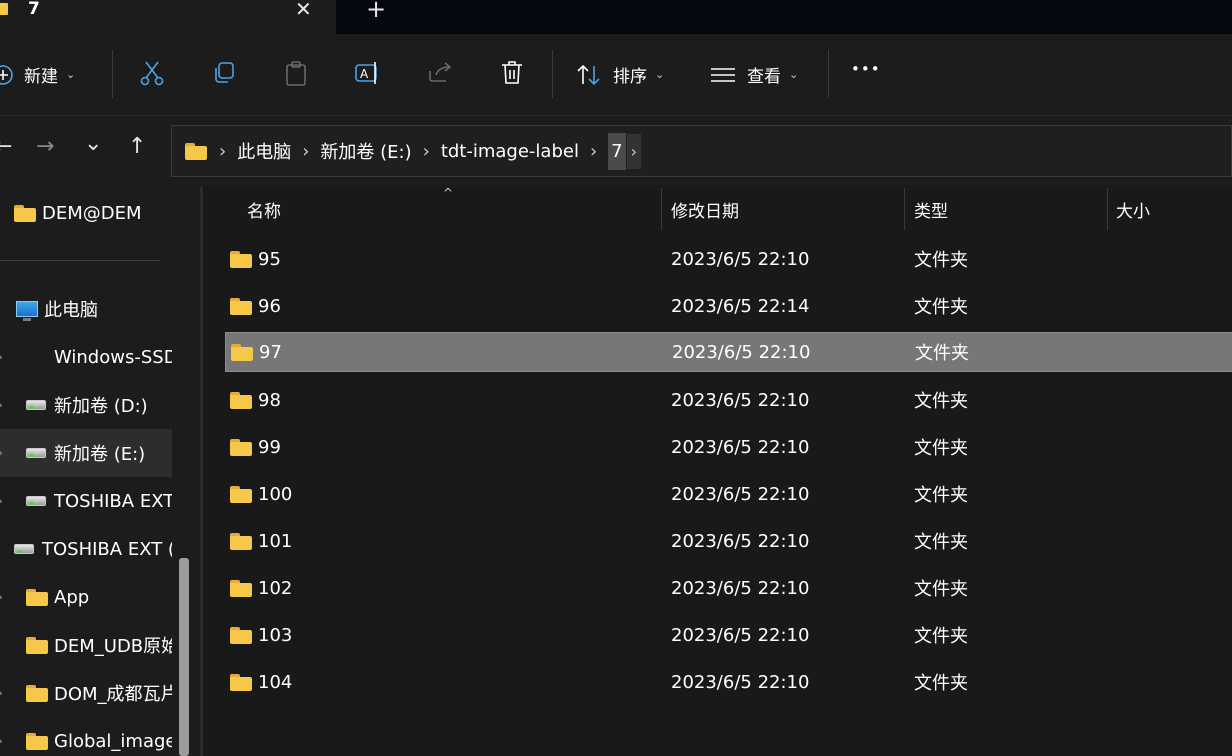 The image size is (1232, 756). I want to click on file-row: 102 2023/6/5 22:10 文件夹, so click(728, 588).